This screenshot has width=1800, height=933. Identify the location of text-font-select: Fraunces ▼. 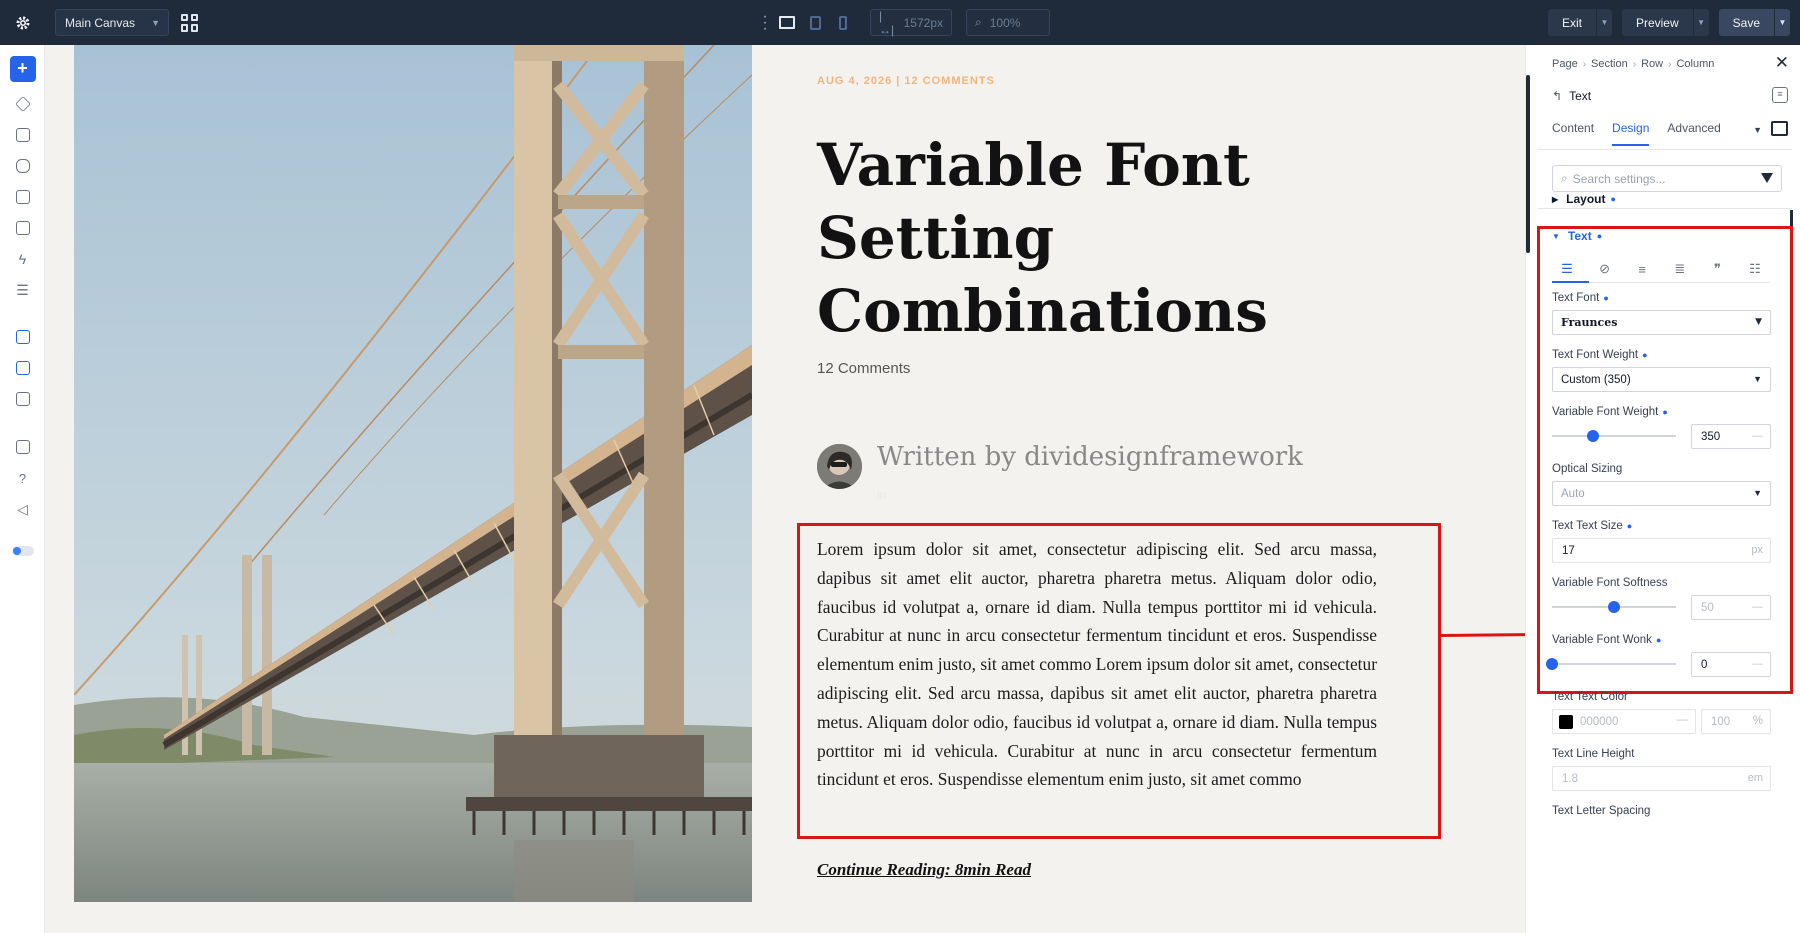
(1661, 322).